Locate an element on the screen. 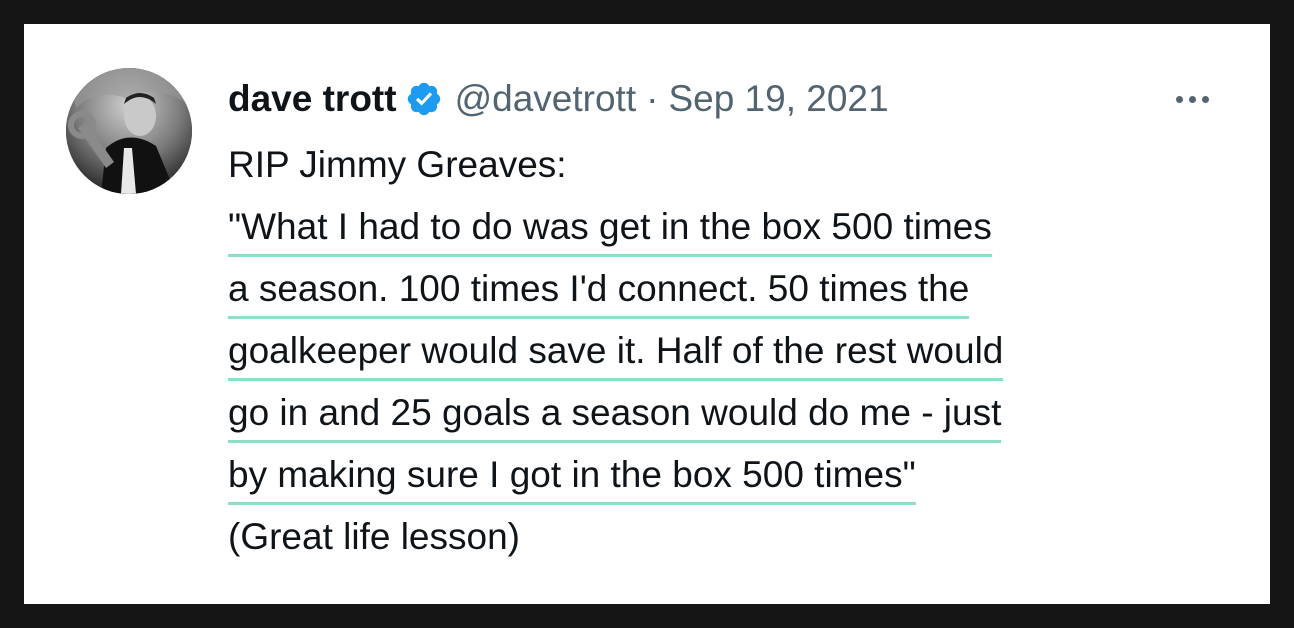 The image size is (1294, 628). author-name: dave trott is located at coordinates (312, 99).